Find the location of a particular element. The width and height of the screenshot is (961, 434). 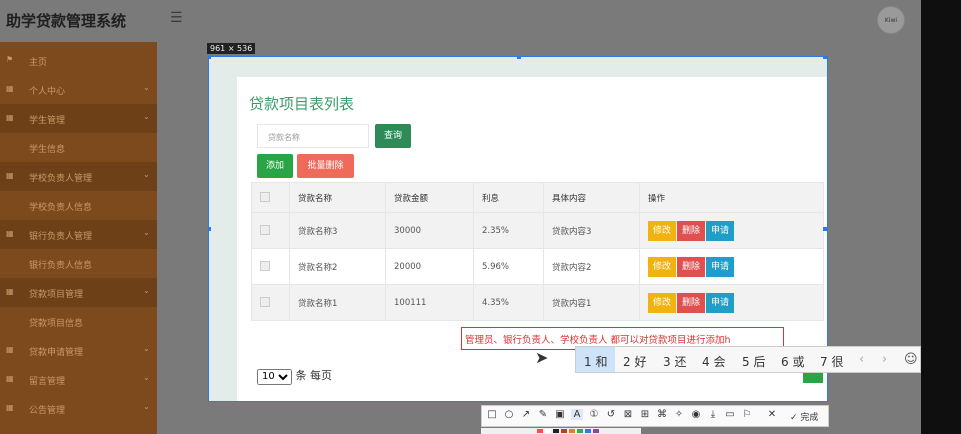

search-input: 贷款名称 is located at coordinates (313, 136).